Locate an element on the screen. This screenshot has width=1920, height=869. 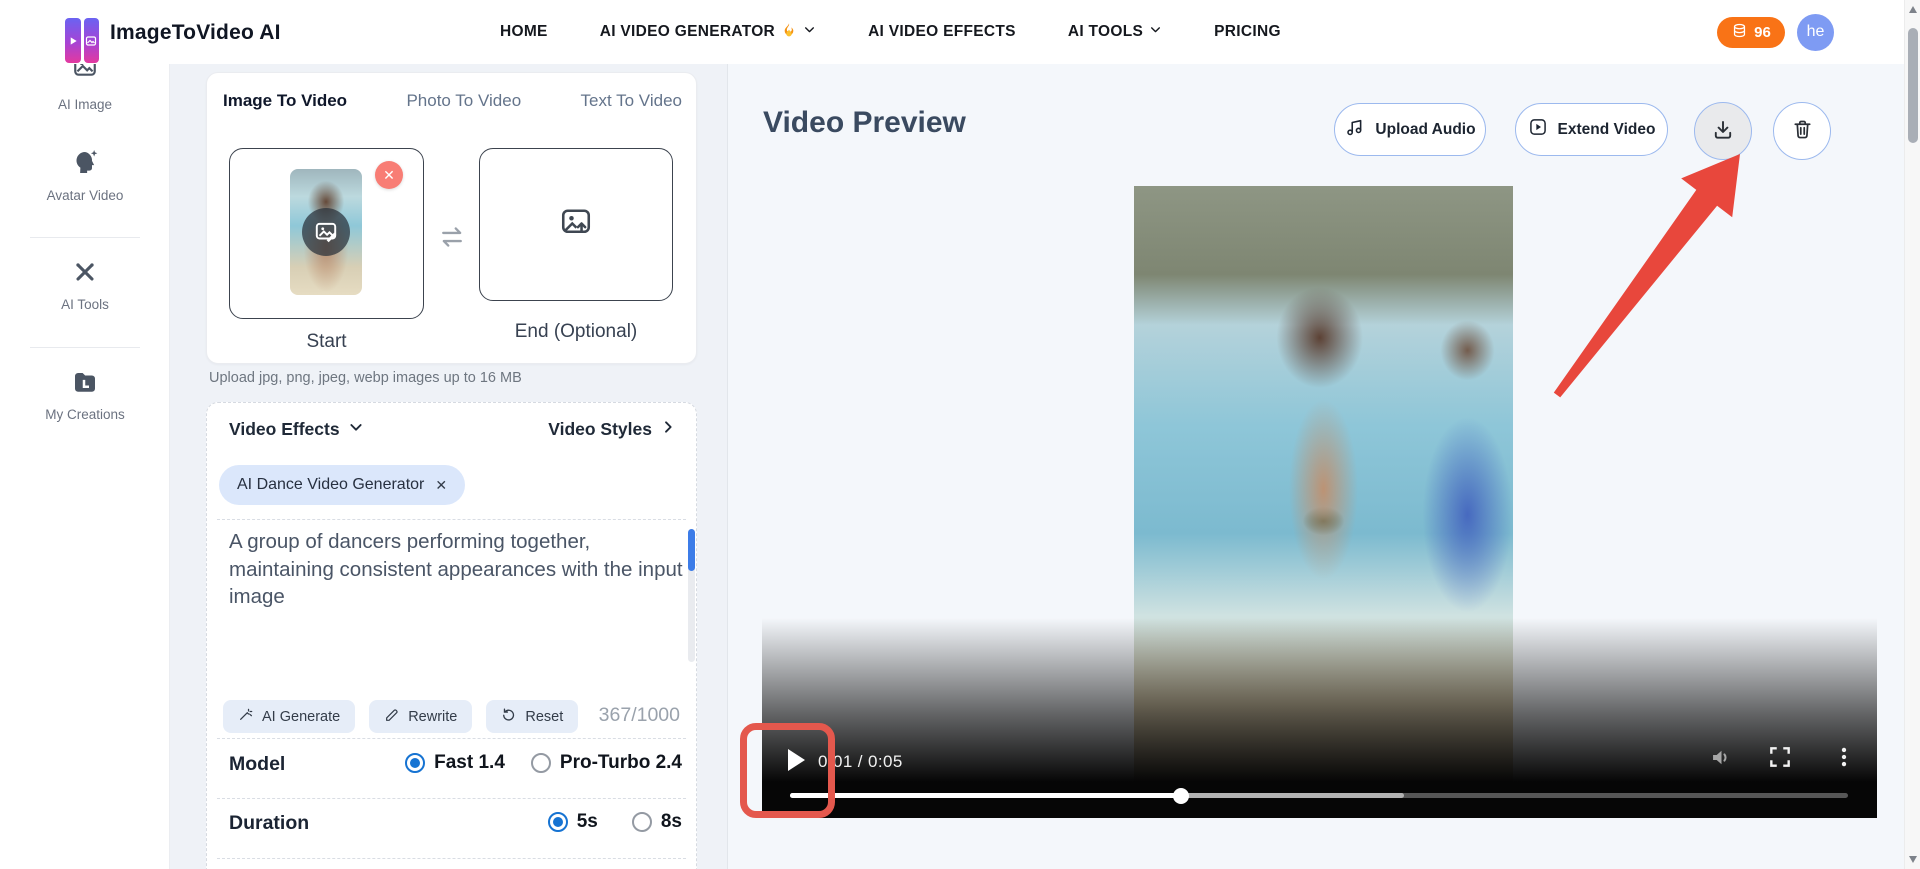
progress-bar is located at coordinates (1319, 795).